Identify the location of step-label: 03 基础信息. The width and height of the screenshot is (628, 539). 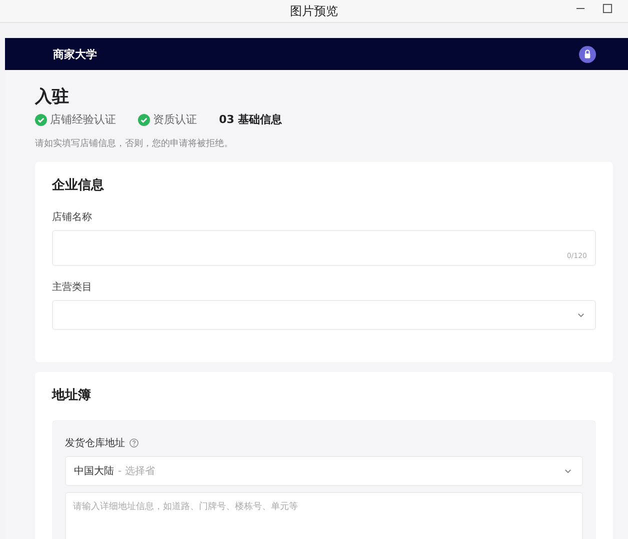
(250, 119).